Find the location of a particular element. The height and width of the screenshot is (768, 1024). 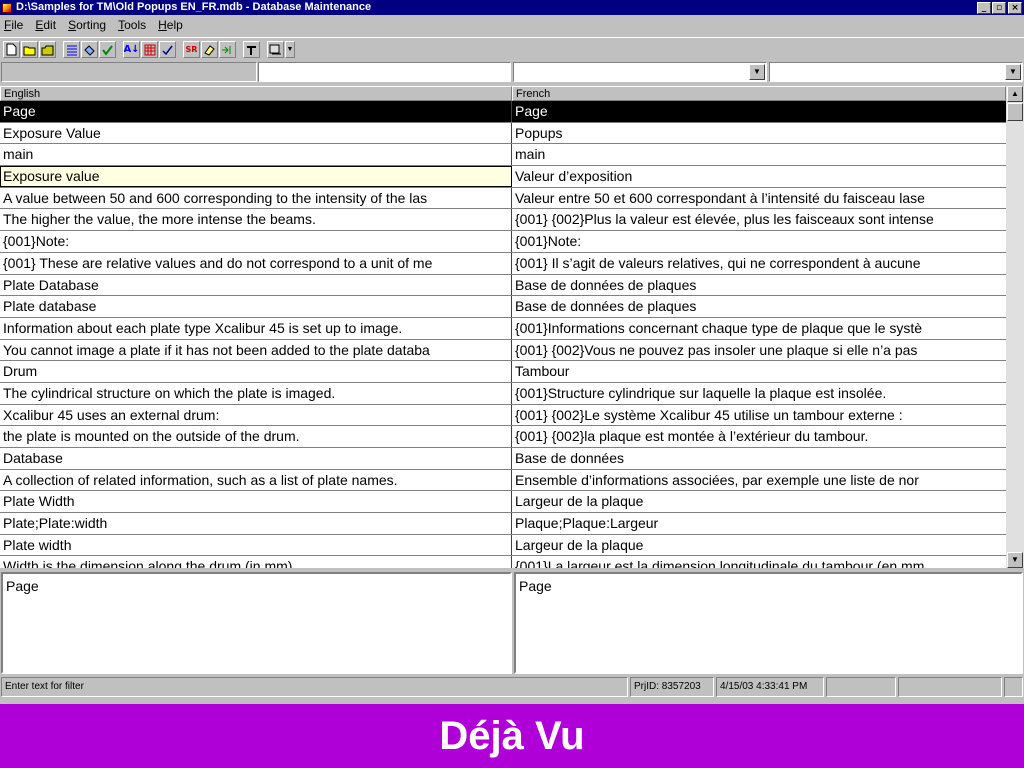

english-cell: Xcalibur 45 uses an external drum: is located at coordinates (256, 415).